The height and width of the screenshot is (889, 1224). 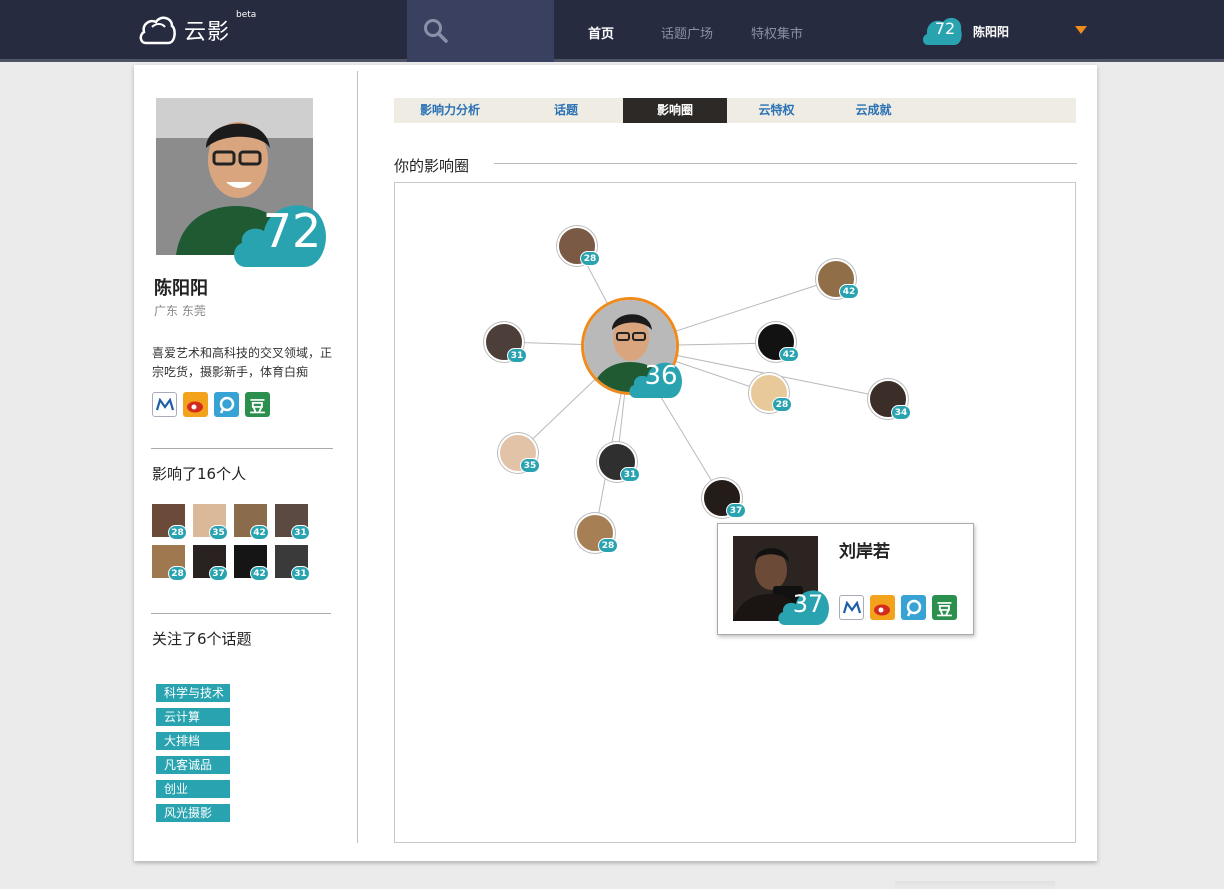 What do you see at coordinates (193, 753) in the screenshot?
I see `topic-tag-list: 科学与技术 云计算 大排档 凡客诚品 创业 风光摄影` at bounding box center [193, 753].